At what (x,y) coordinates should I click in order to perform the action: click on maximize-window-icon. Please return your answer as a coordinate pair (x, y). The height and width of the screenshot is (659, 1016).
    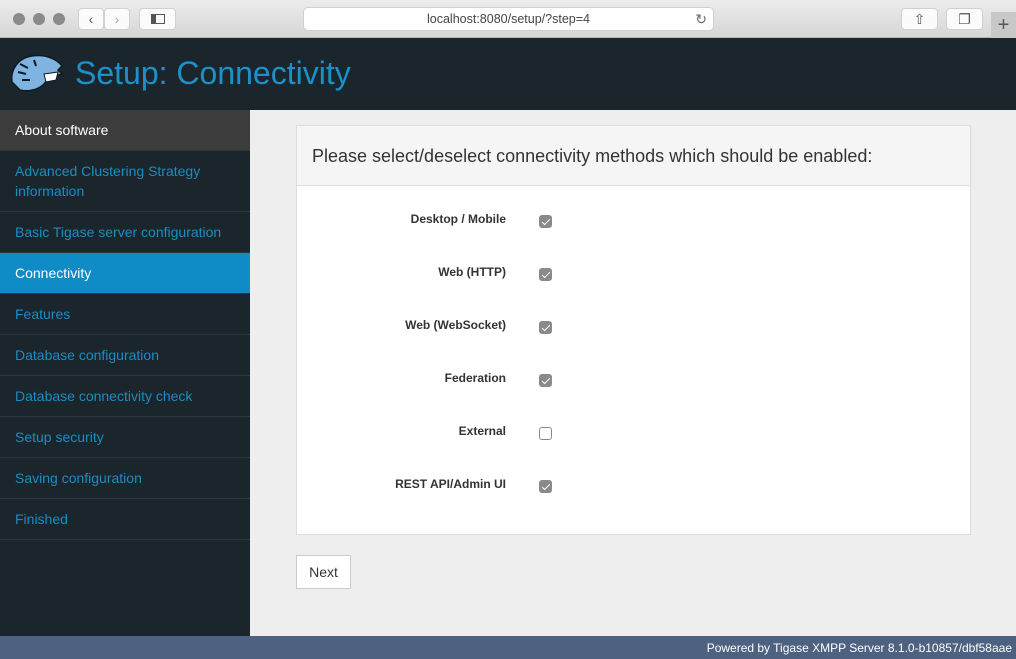
    Looking at the image, I should click on (59, 19).